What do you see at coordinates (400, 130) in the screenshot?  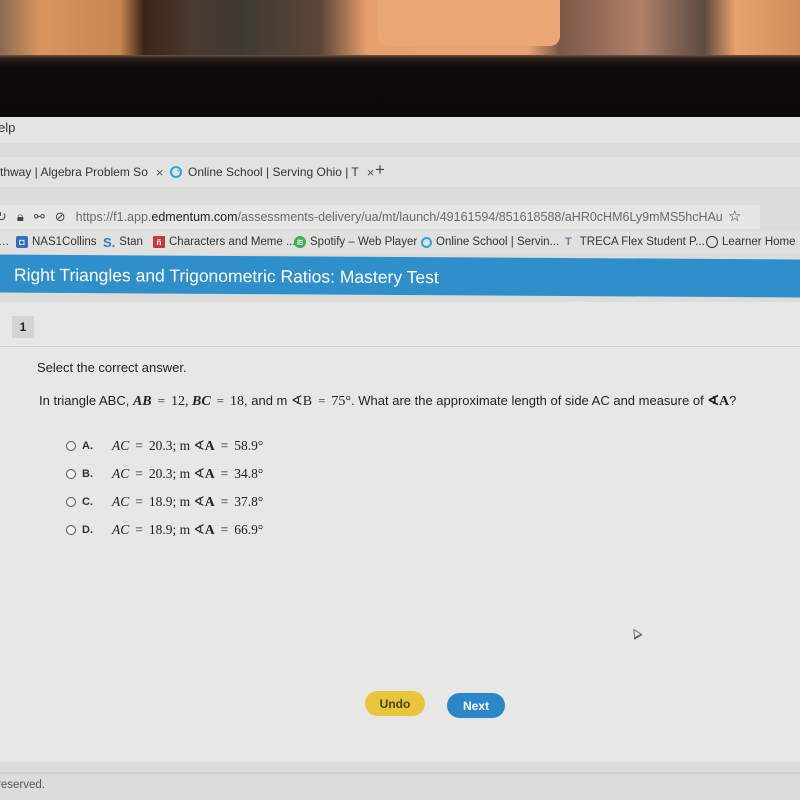 I see `menu-bar: elp` at bounding box center [400, 130].